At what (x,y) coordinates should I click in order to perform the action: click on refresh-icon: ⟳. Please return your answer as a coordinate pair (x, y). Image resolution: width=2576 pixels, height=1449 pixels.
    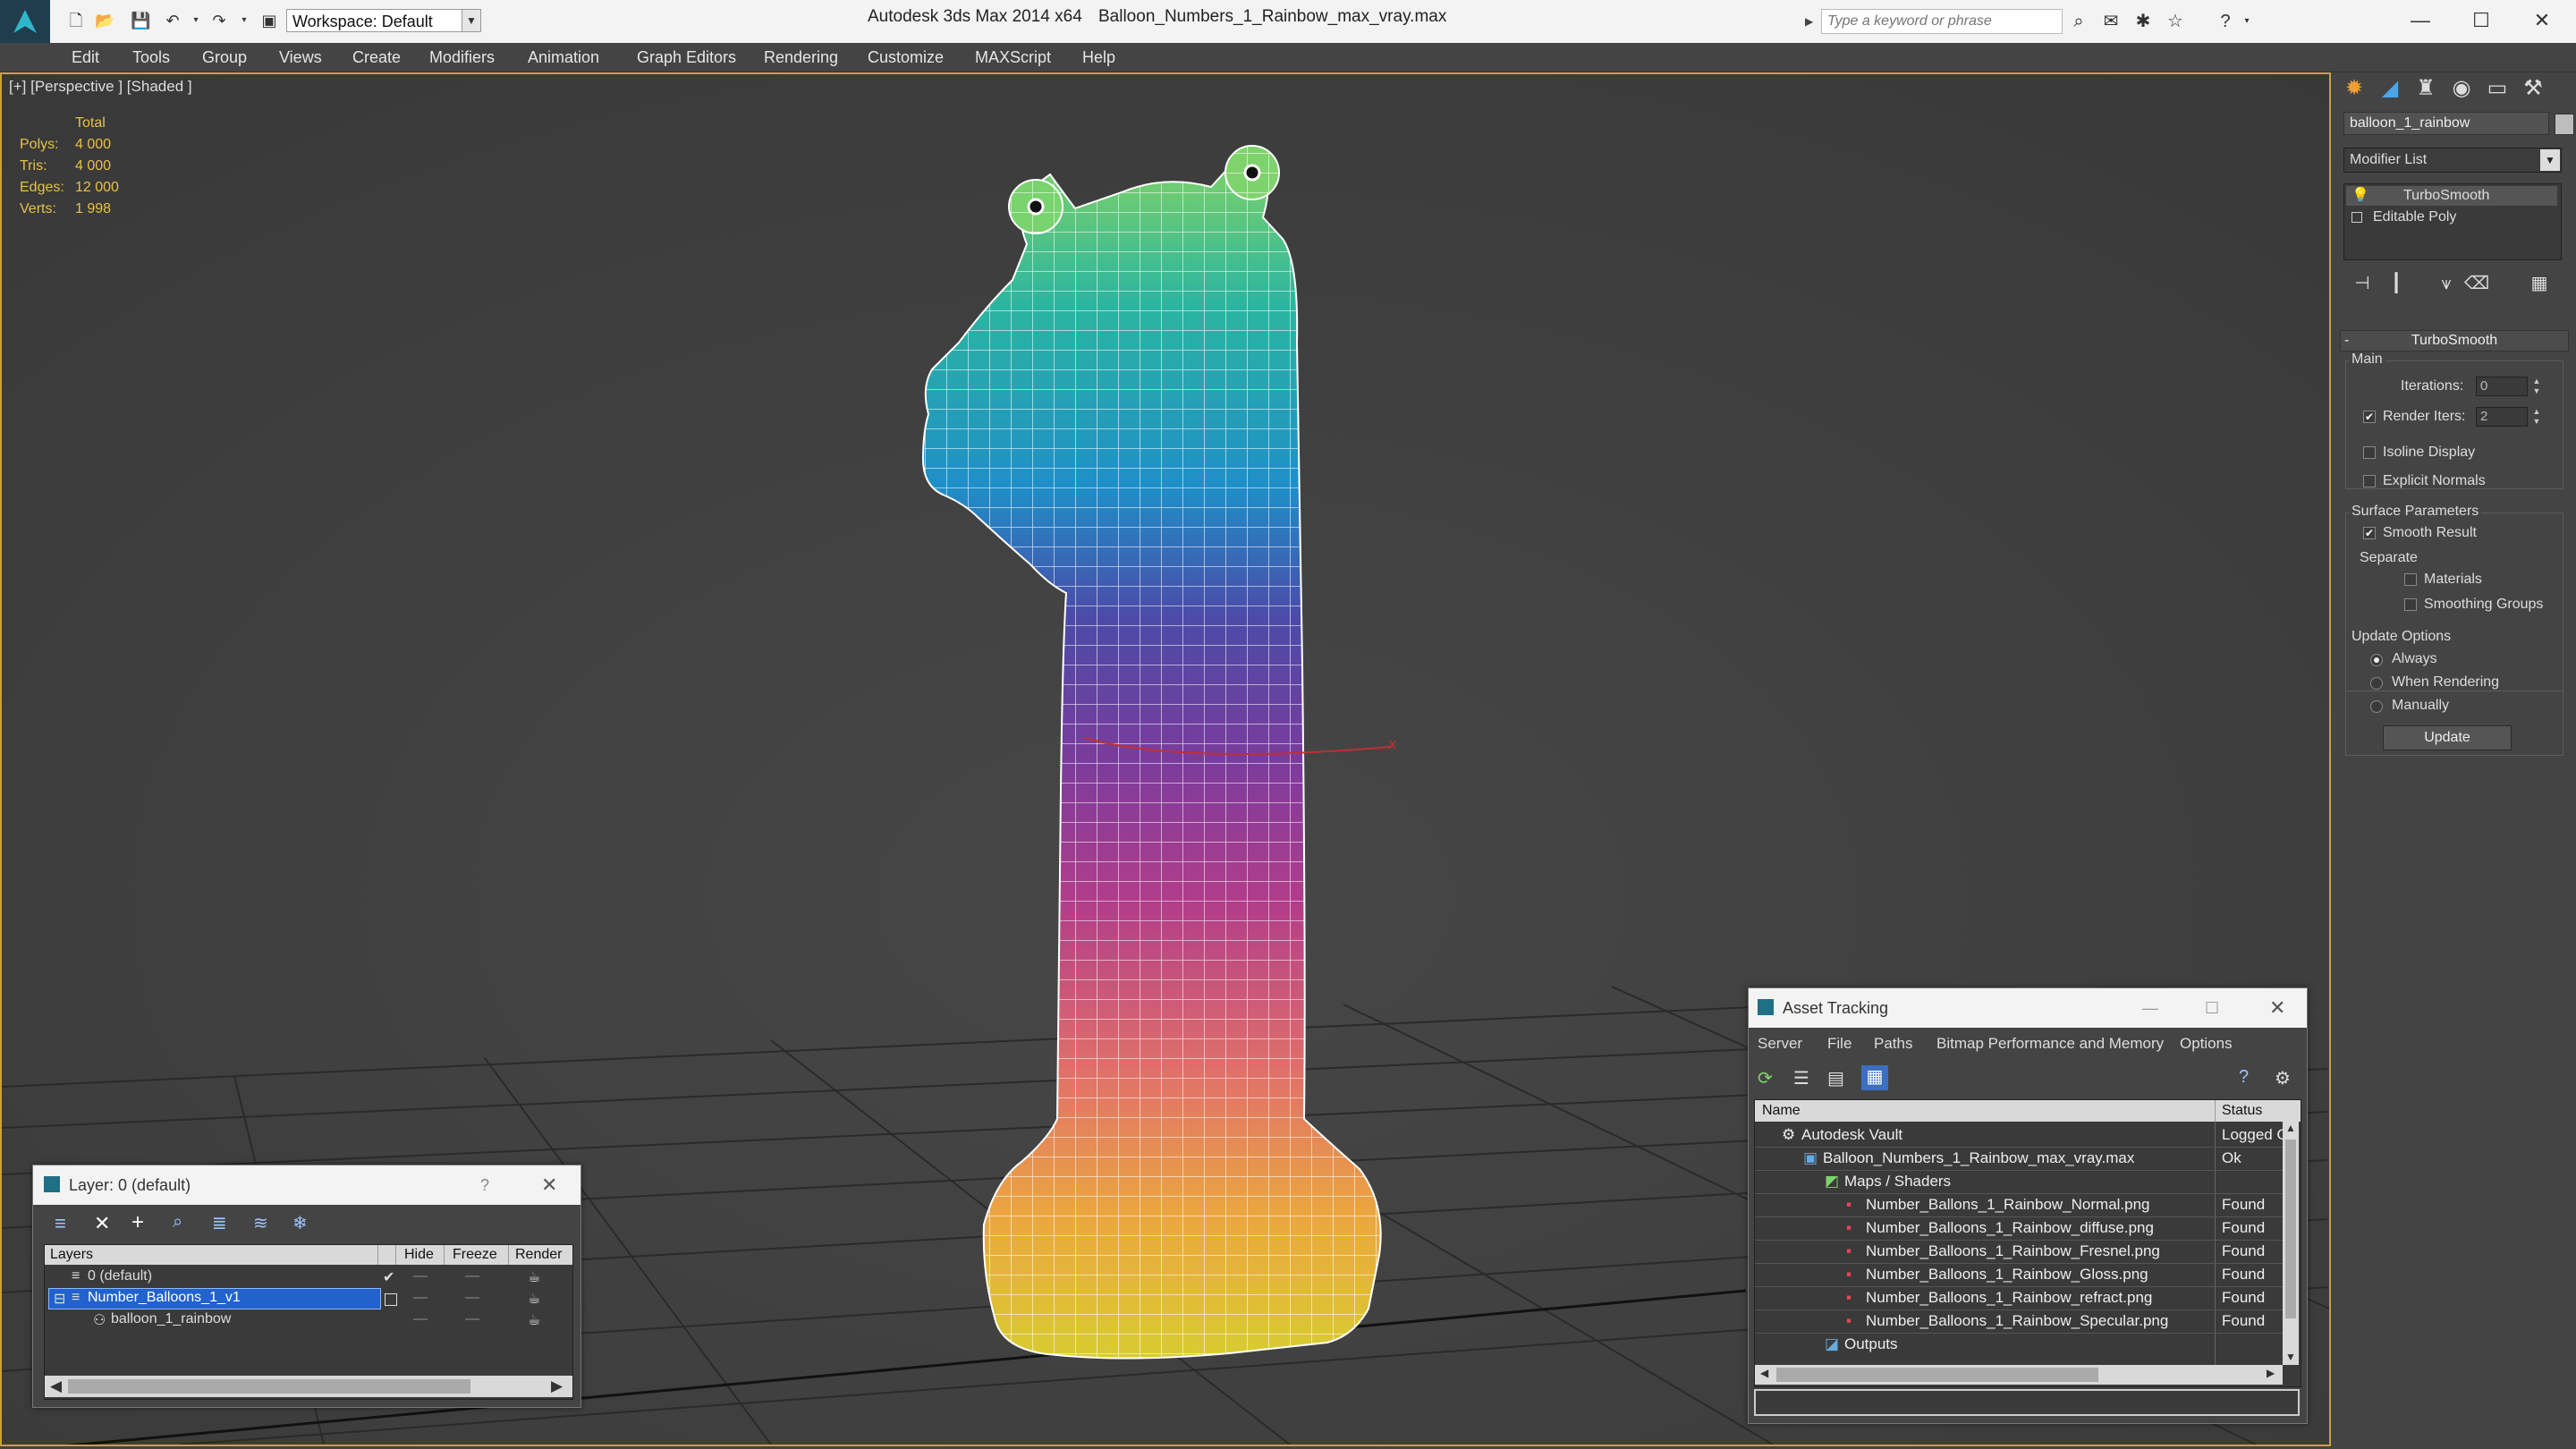
    Looking at the image, I should click on (1765, 1078).